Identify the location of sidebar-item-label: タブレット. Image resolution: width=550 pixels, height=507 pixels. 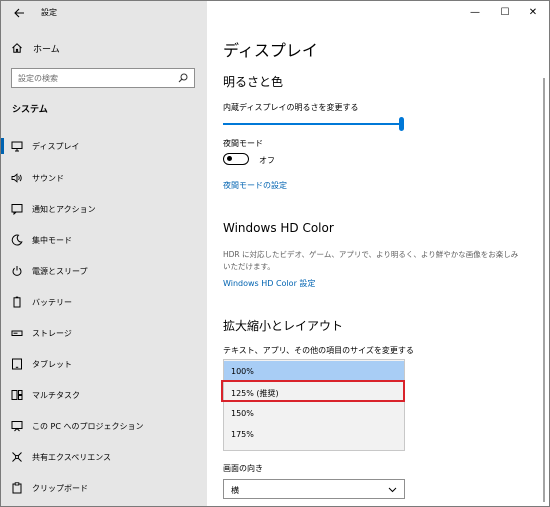
(52, 364).